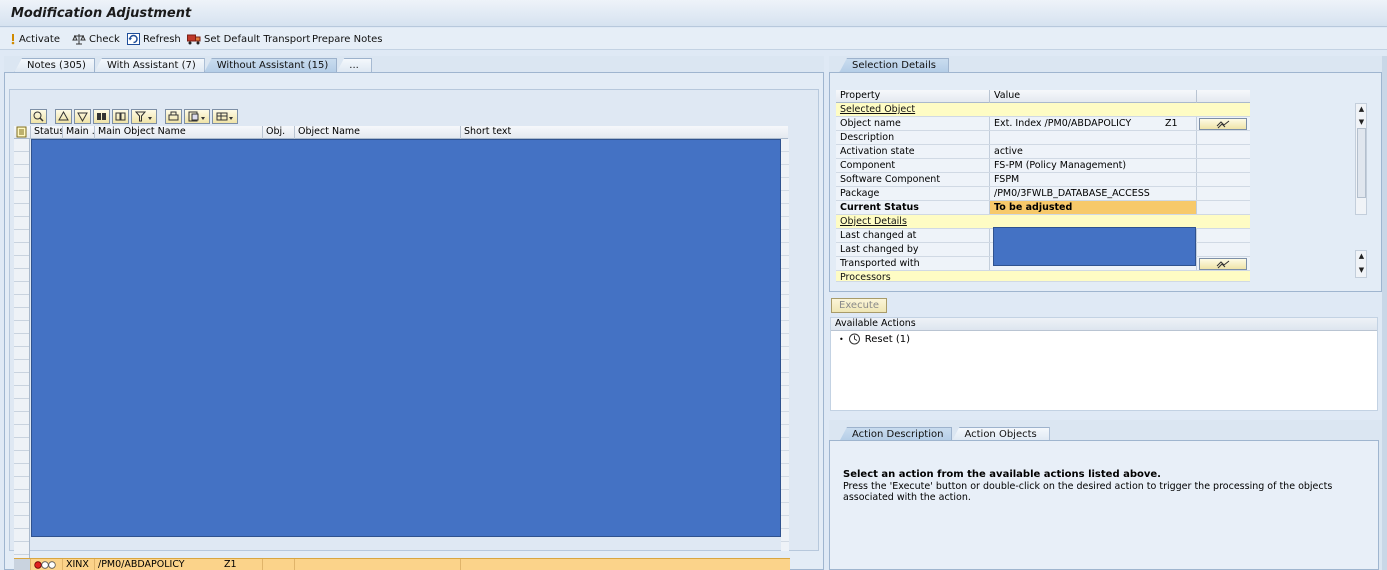  Describe the element at coordinates (1361, 264) in the screenshot. I see `details-scrollbar: ▲ ▼` at that location.